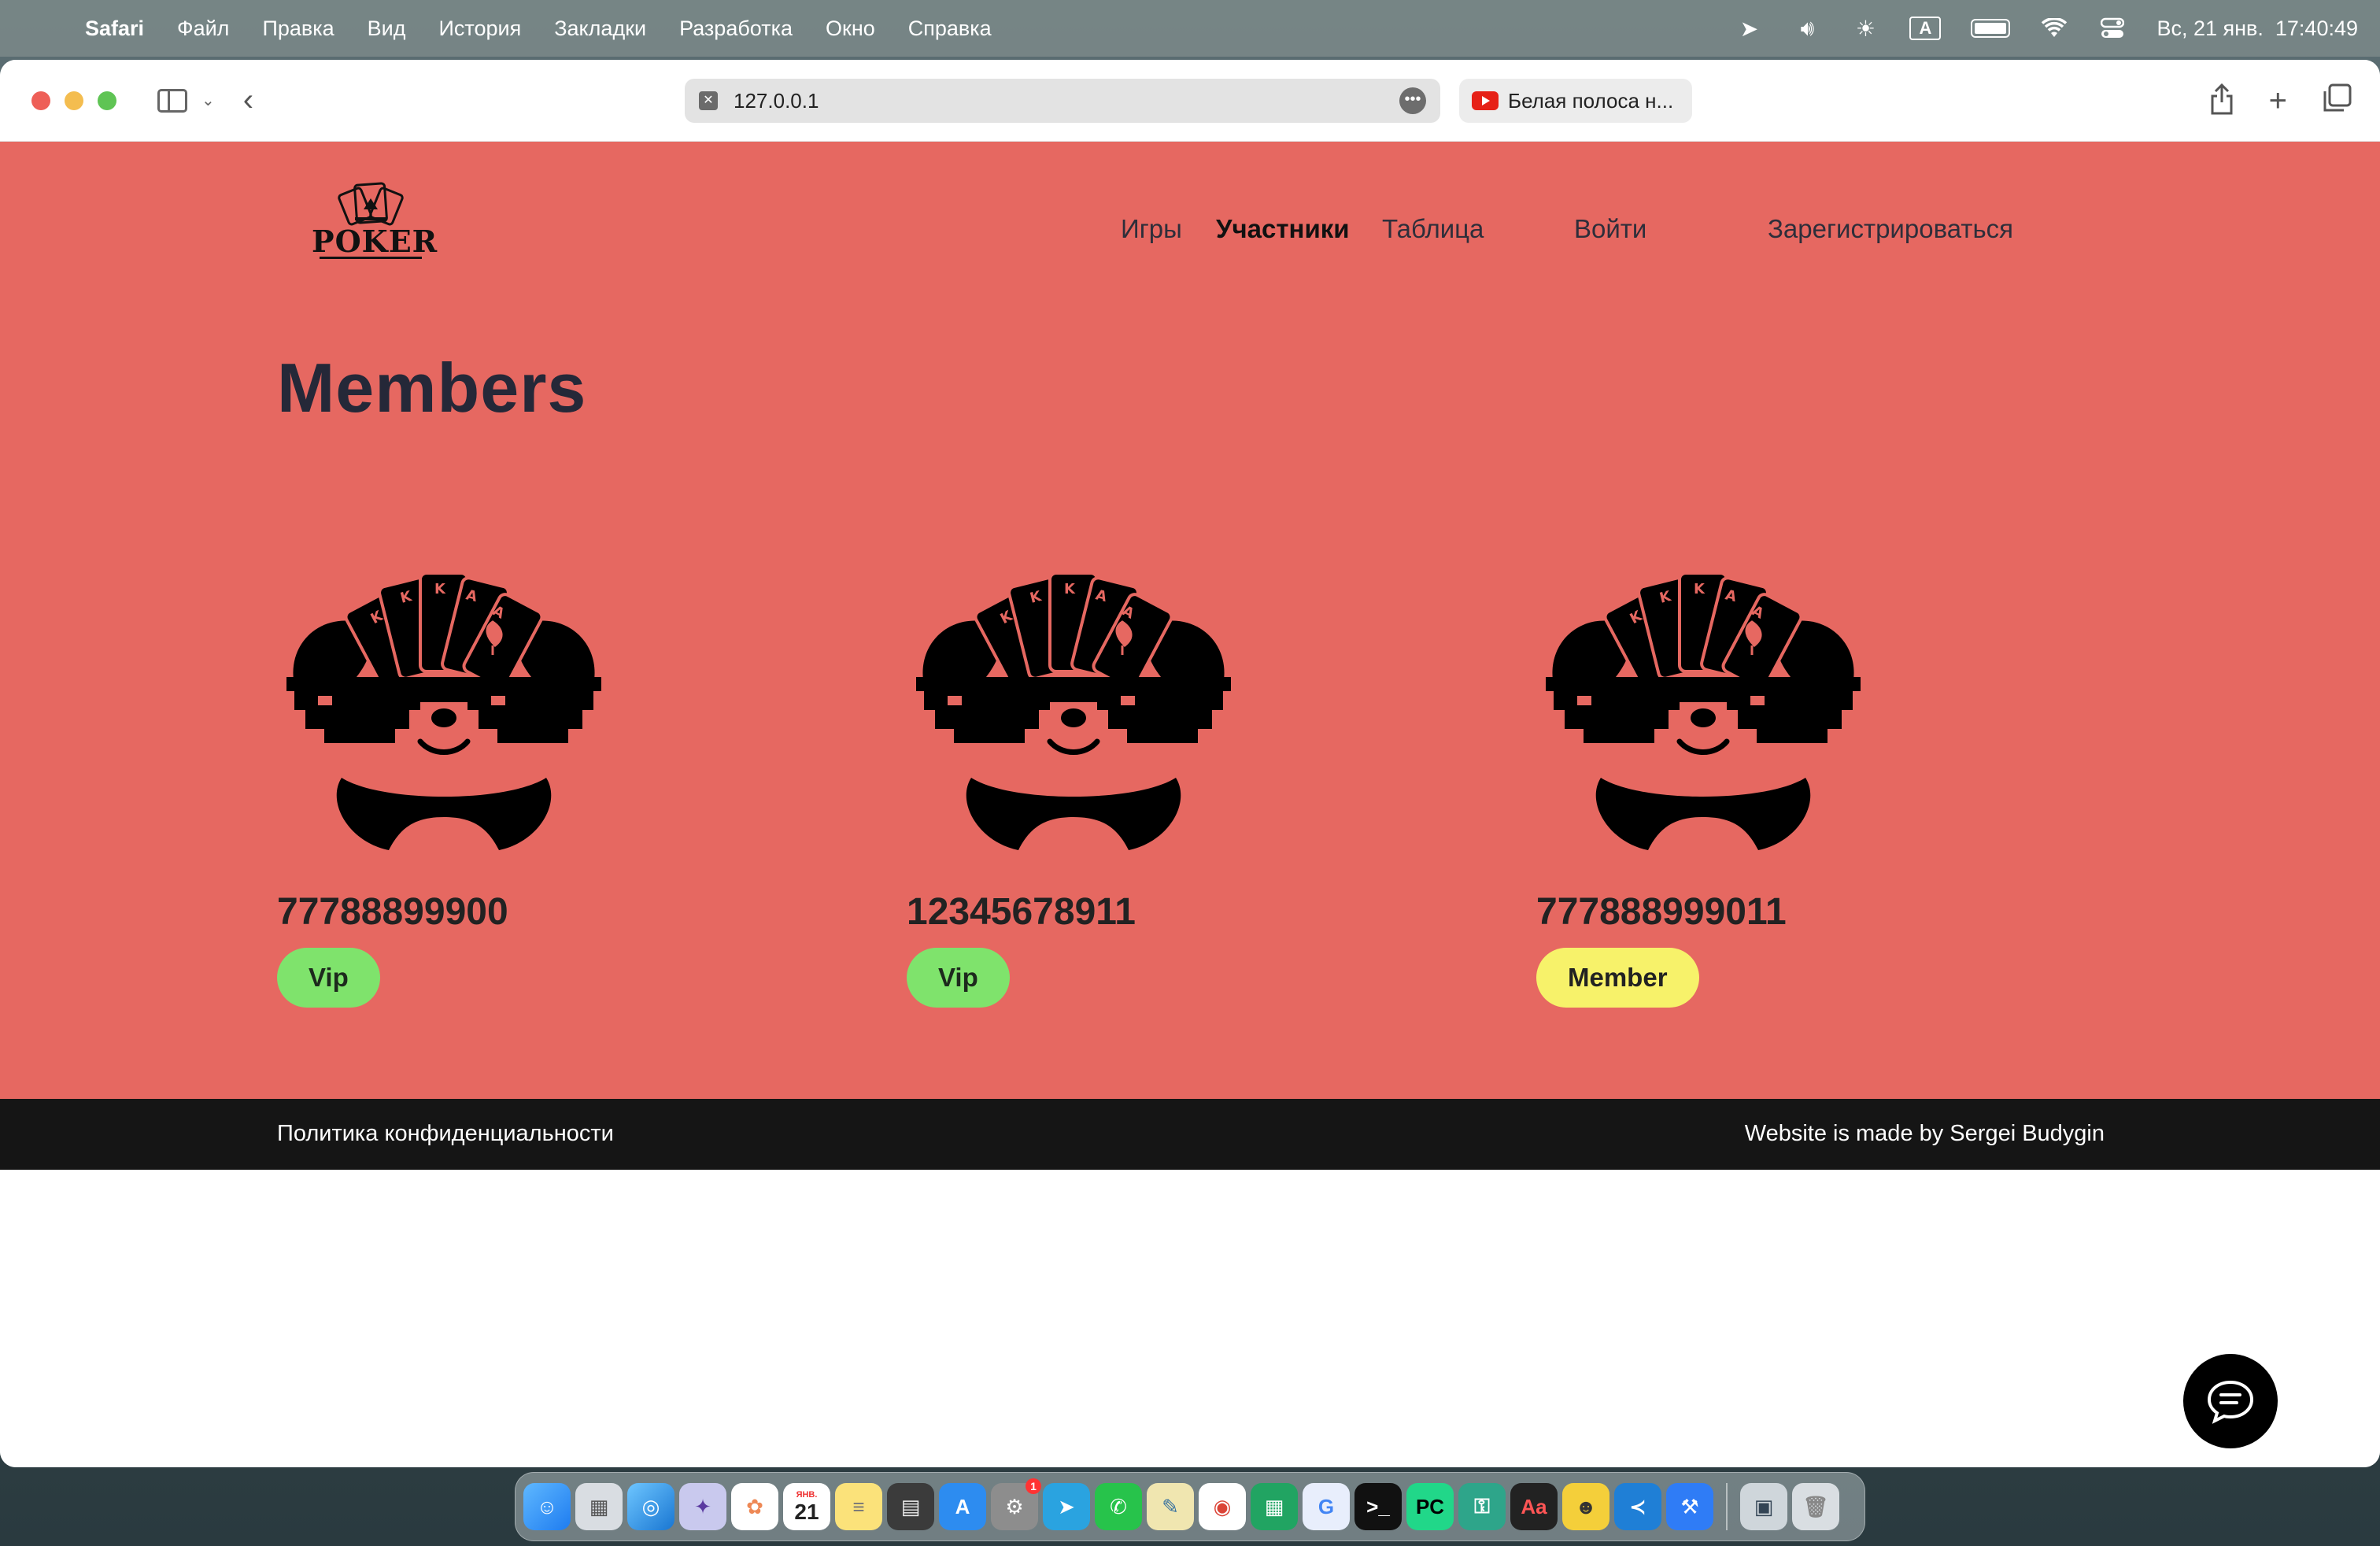 This screenshot has height=1546, width=2380. What do you see at coordinates (40, 100) in the screenshot?
I see `close-window-button` at bounding box center [40, 100].